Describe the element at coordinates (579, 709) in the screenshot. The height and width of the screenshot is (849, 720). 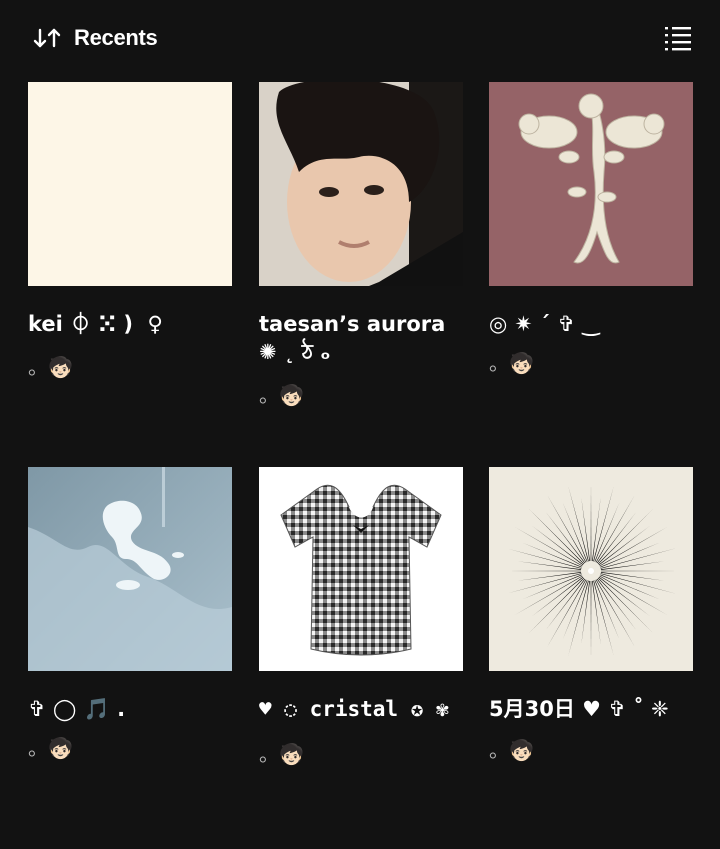
I see `playlist-title: 5月30日 ♥ ✞ ˚ ❈` at that location.